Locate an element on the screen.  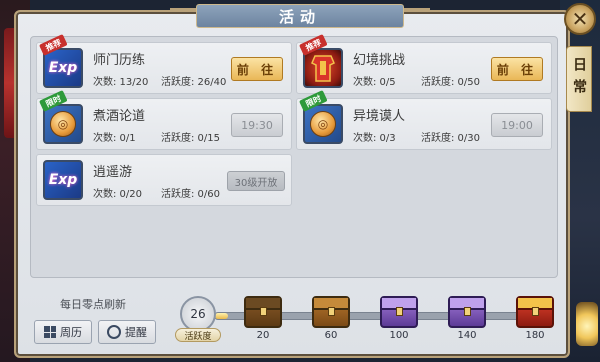
activity-card-xiaoyao: Exp 逍遥游 次数: 0/20 活跃度: 0/60 30级开放 is located at coordinates (164, 180).